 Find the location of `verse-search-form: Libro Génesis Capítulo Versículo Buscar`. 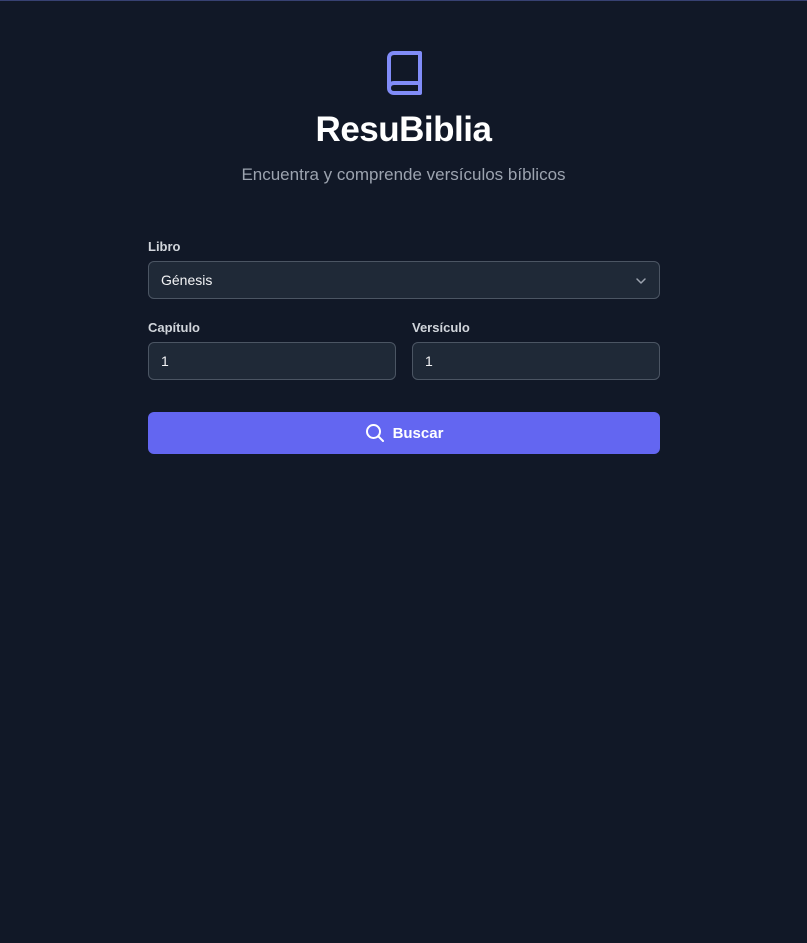

verse-search-form: Libro Génesis Capítulo Versículo Buscar is located at coordinates (404, 346).